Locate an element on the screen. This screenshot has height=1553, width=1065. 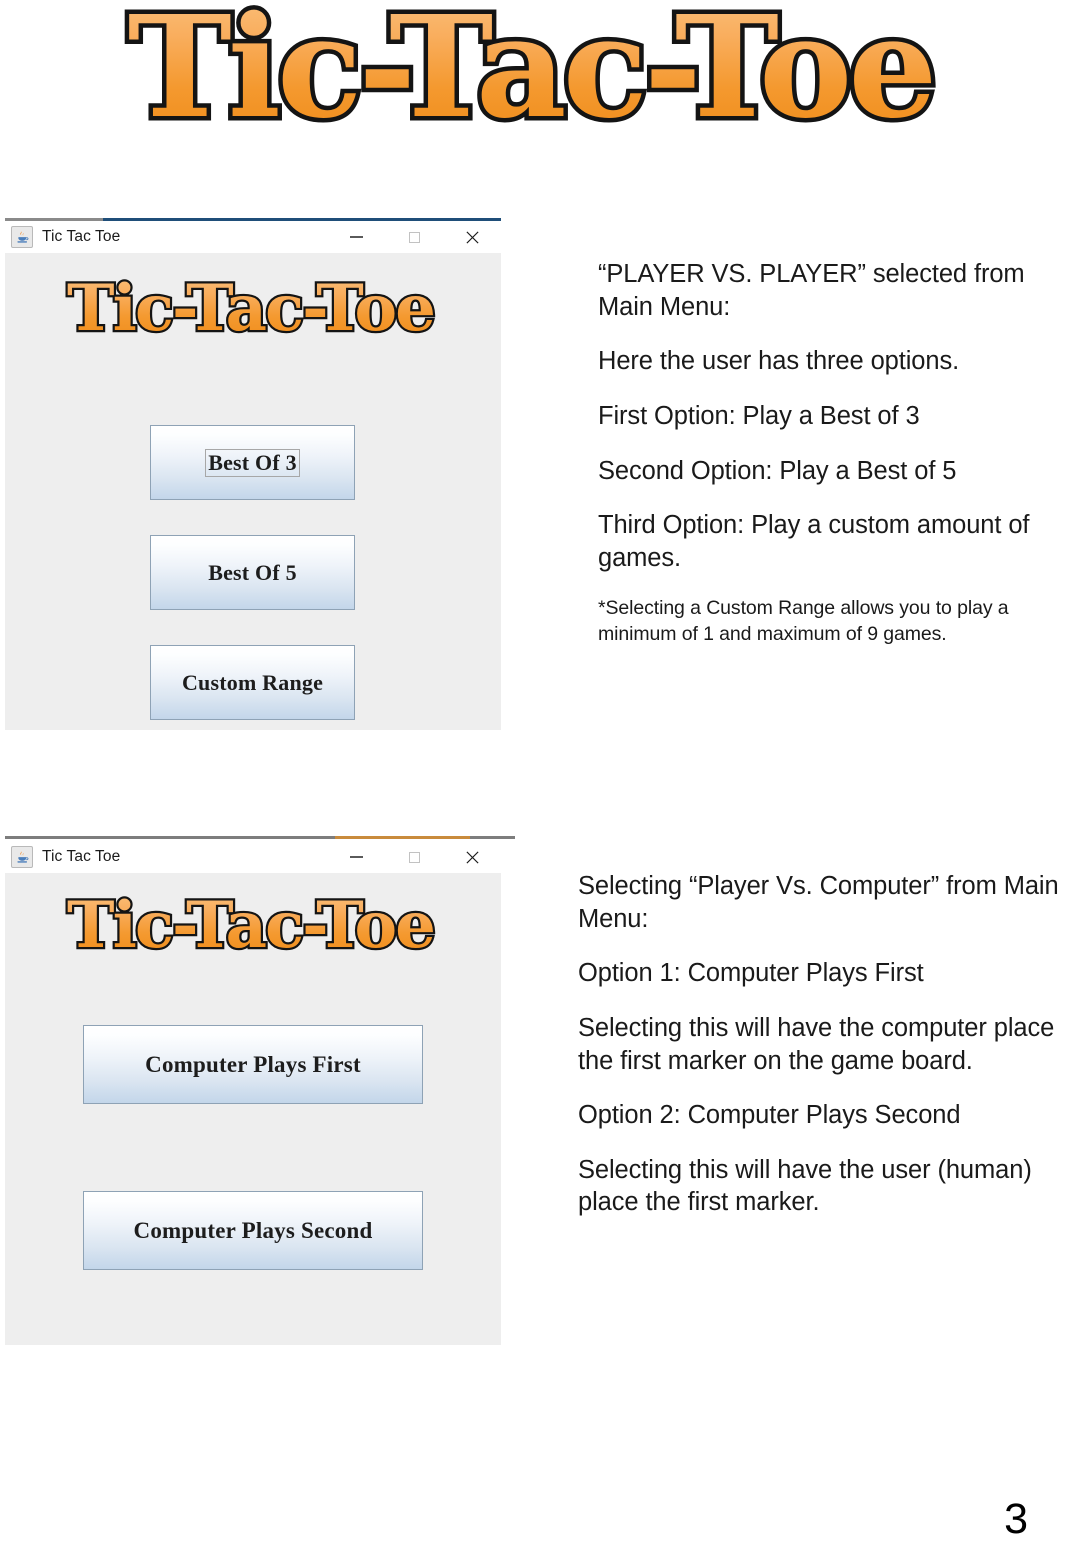
best-of-3-button: Best Of 3 is located at coordinates (252, 462).